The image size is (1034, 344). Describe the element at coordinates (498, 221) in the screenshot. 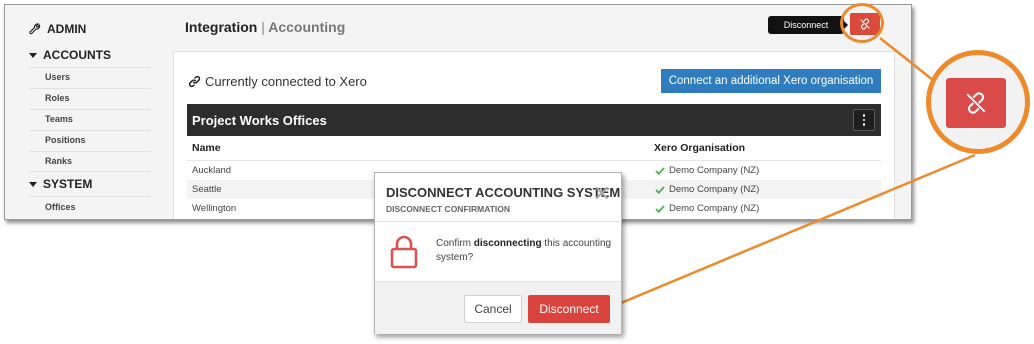

I see `divider` at that location.